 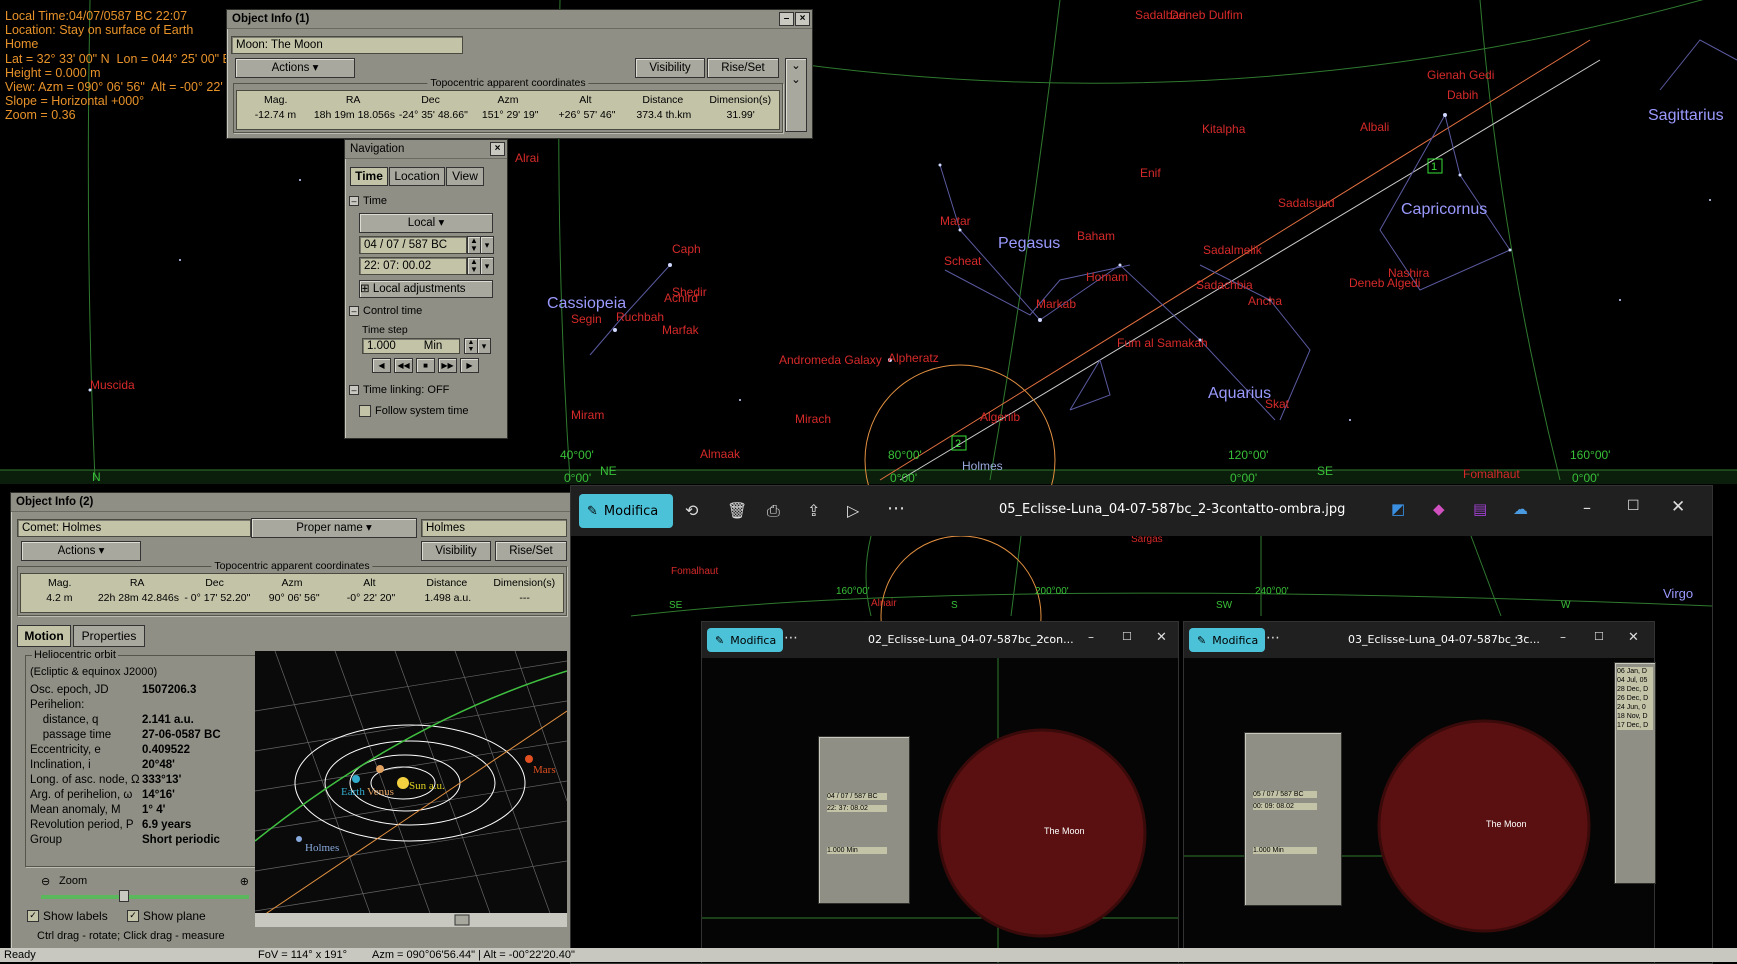 What do you see at coordinates (145, 897) in the screenshot?
I see `zoom-slider-track` at bounding box center [145, 897].